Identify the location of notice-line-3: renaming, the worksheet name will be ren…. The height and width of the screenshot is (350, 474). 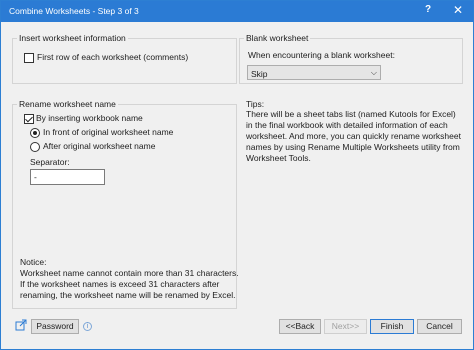
(128, 295).